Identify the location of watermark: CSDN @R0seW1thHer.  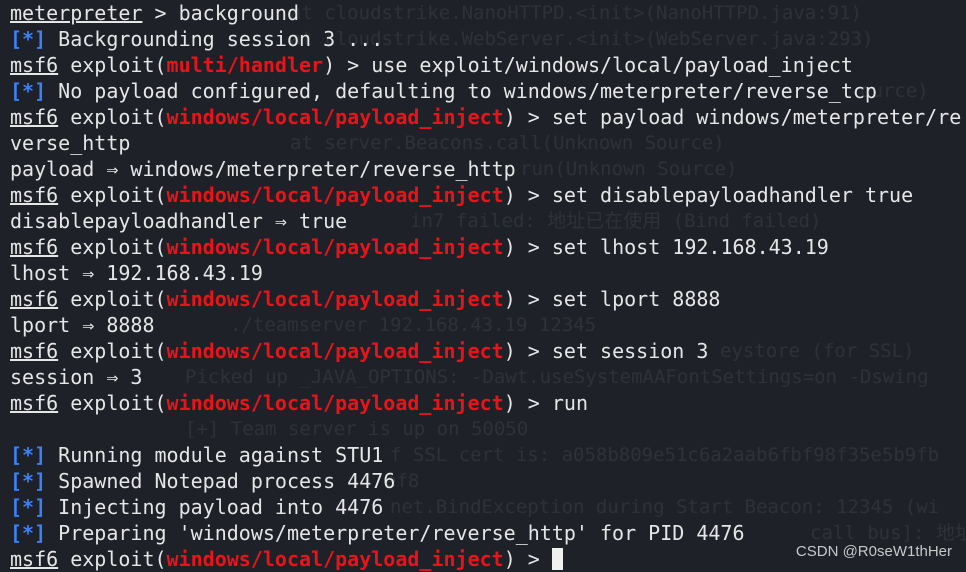
(873, 551).